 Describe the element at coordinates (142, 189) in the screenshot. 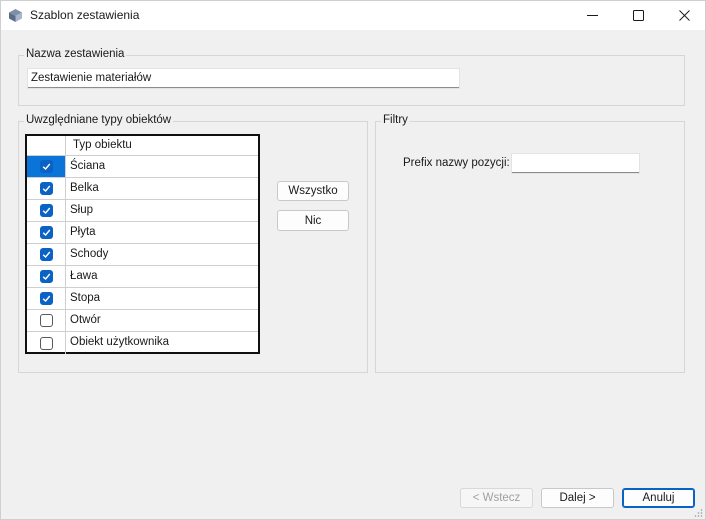

I see `table-row: Belka` at that location.